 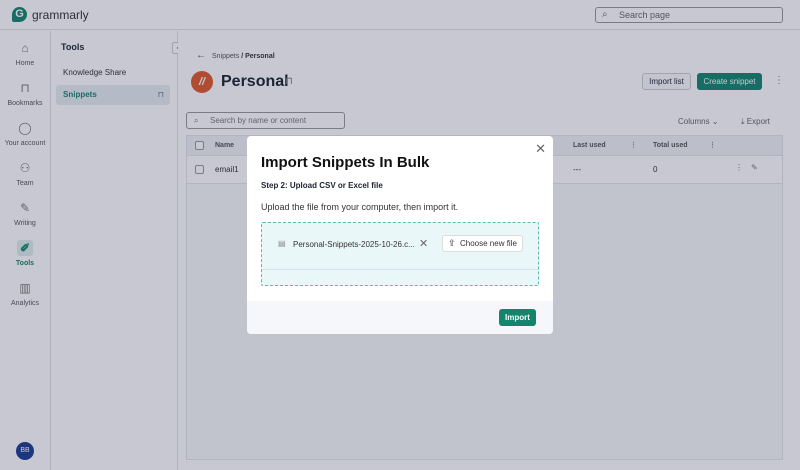 I want to click on modal-title: Import Snippets In Bulk, so click(x=345, y=162).